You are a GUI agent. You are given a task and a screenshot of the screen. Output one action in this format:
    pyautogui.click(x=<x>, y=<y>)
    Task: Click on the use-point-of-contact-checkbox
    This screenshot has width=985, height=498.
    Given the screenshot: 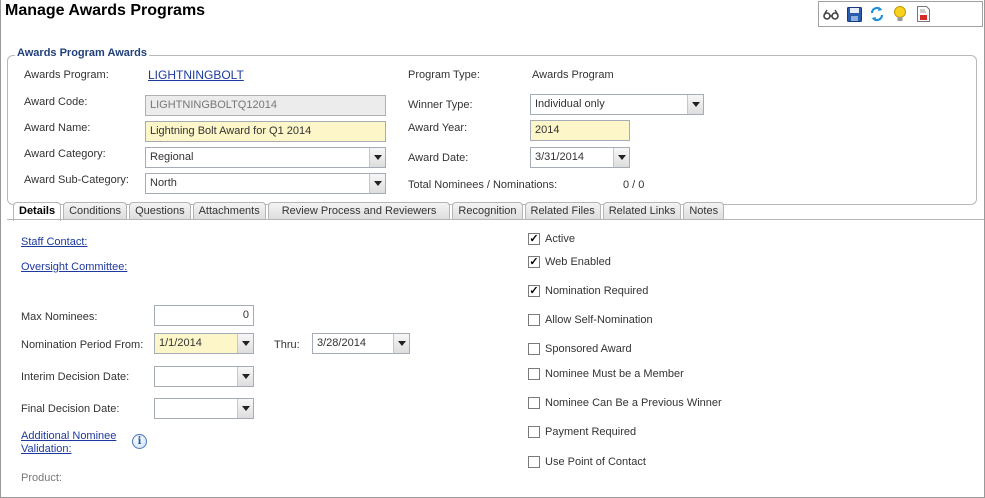 What is the action you would take?
    pyautogui.click(x=534, y=462)
    